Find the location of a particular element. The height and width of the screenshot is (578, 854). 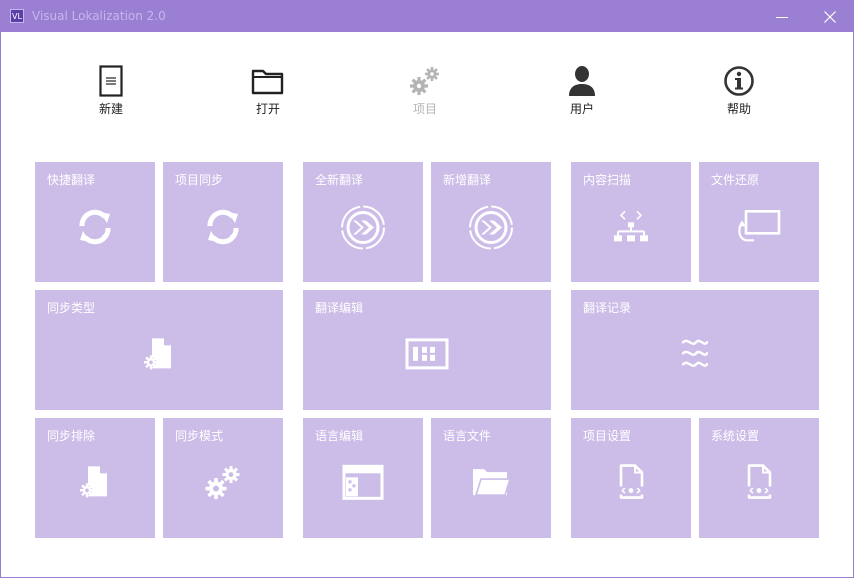

tile-sync-mode-label: 同步模式 is located at coordinates (199, 436).